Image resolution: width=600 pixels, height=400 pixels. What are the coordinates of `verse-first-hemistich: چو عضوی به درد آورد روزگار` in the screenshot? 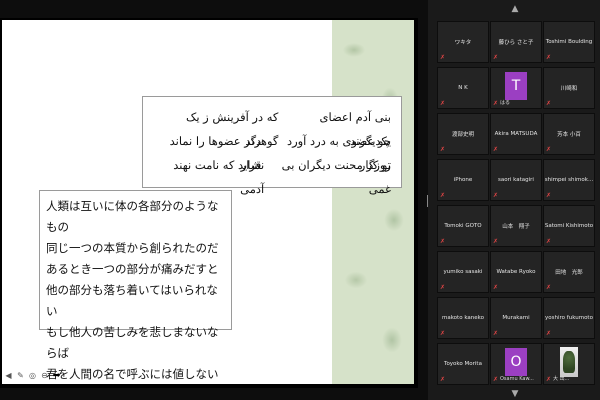 It's located at (338, 153).